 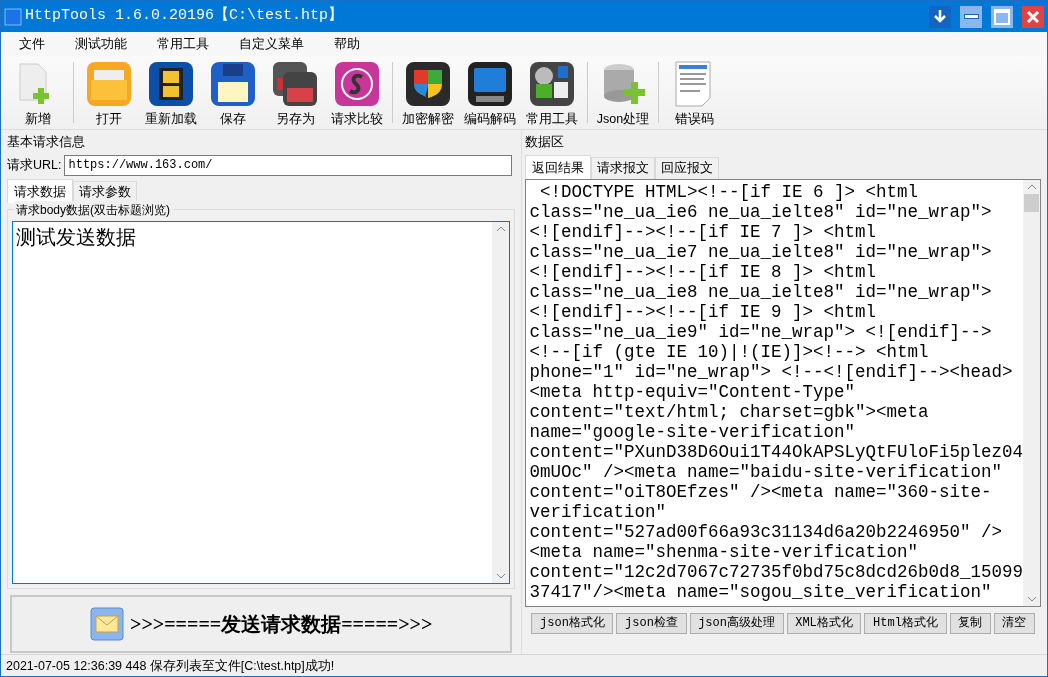 What do you see at coordinates (824, 623) in the screenshot?
I see `action-button: XML格式化` at bounding box center [824, 623].